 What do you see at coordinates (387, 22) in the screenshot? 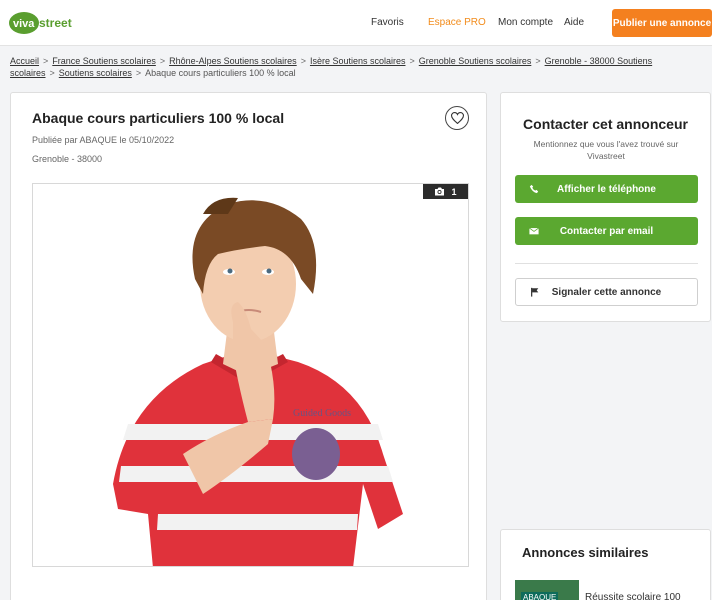
I see `nav-favoris: Favoris` at bounding box center [387, 22].